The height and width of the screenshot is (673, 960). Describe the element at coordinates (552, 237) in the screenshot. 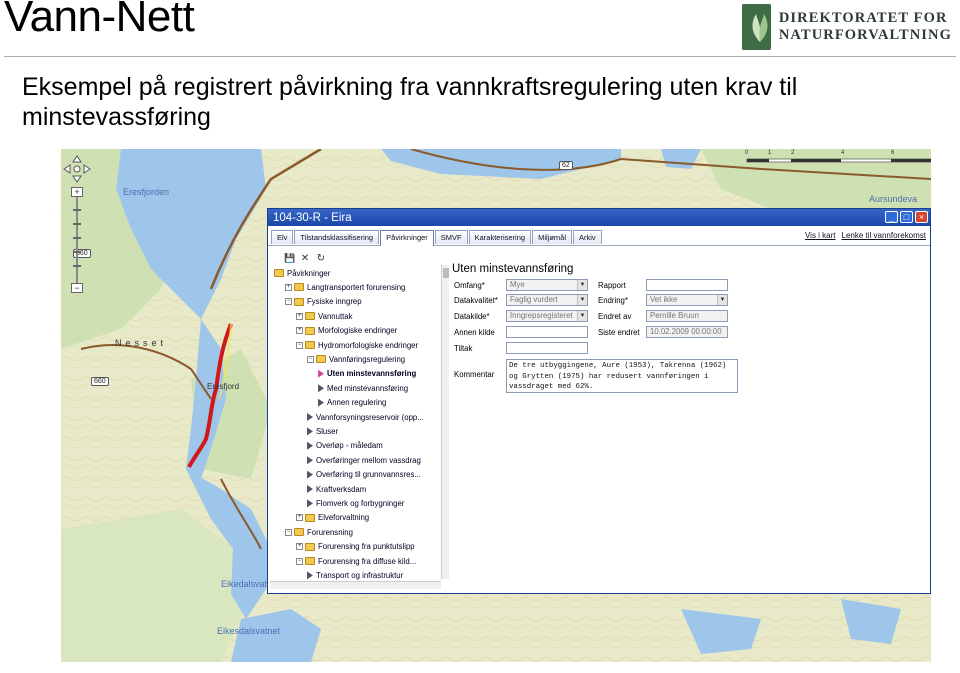

I see `tab-miljomal: Miljømål` at that location.